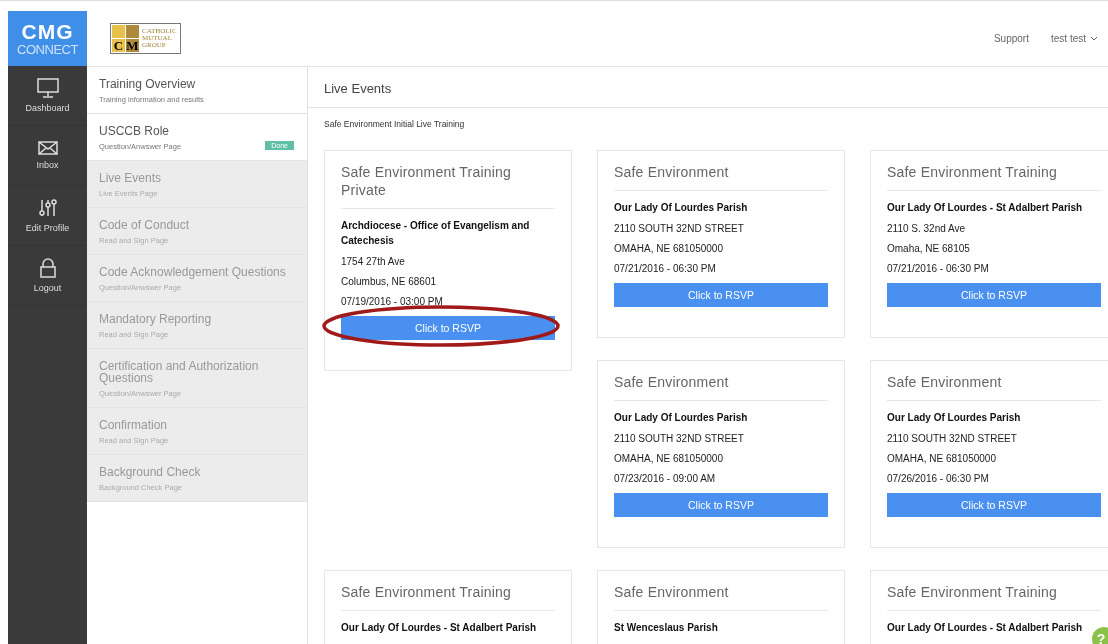 This screenshot has width=1108, height=644. Describe the element at coordinates (47, 208) in the screenshot. I see `sliders-icon` at that location.